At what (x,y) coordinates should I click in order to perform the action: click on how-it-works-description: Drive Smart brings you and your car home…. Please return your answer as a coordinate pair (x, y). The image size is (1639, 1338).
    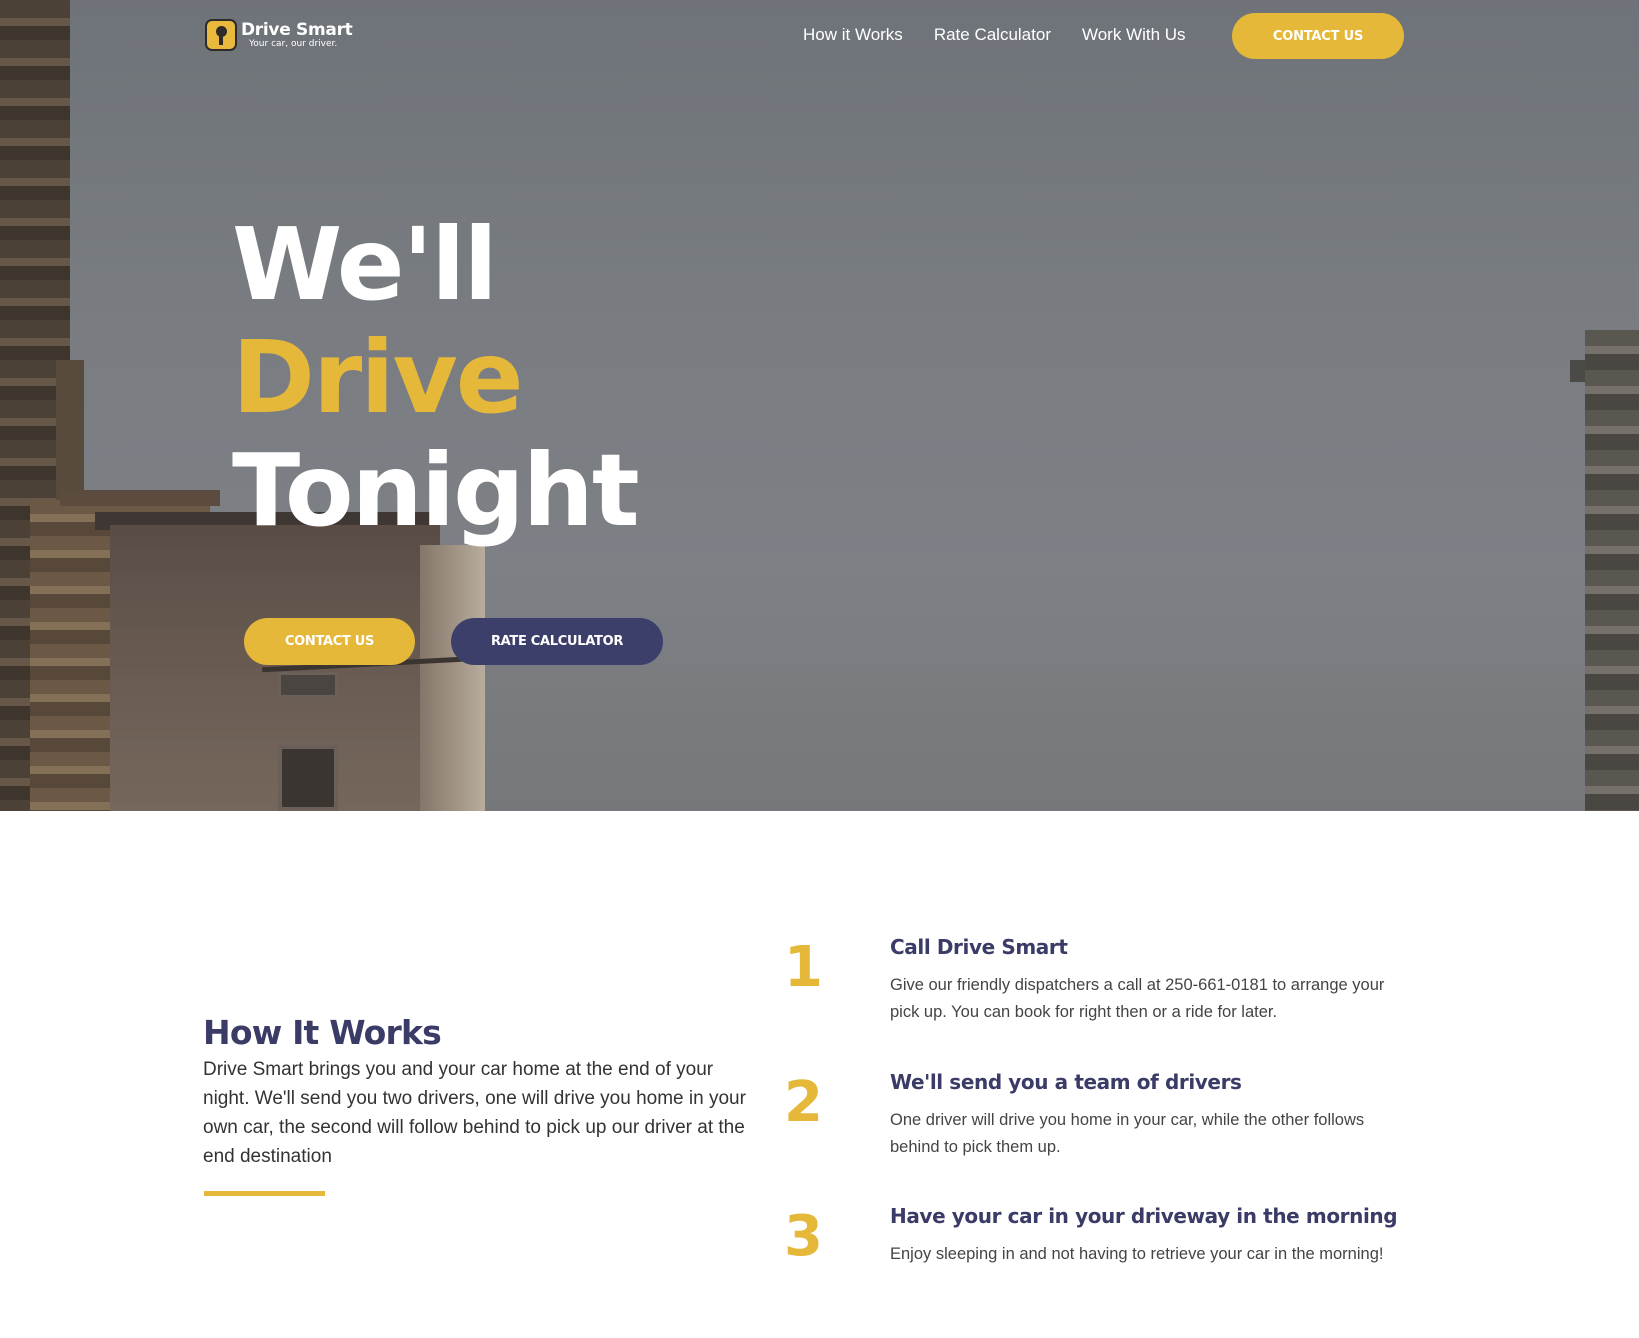
    Looking at the image, I should click on (474, 1113).